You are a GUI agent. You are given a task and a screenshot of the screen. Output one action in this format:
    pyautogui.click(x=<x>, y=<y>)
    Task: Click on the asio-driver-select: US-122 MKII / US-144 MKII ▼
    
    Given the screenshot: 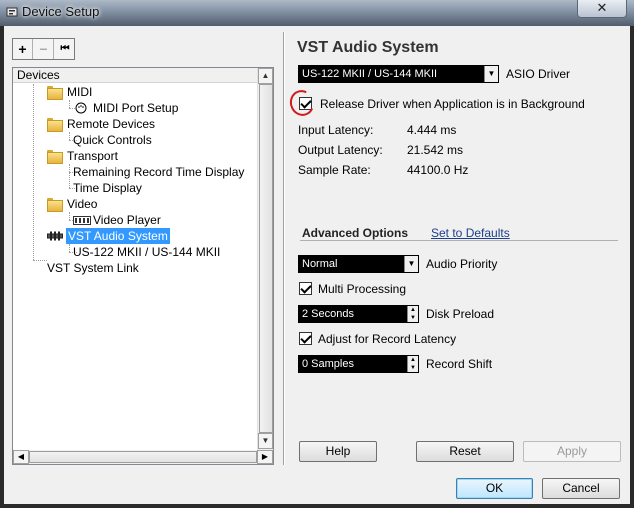 What is the action you would take?
    pyautogui.click(x=398, y=74)
    